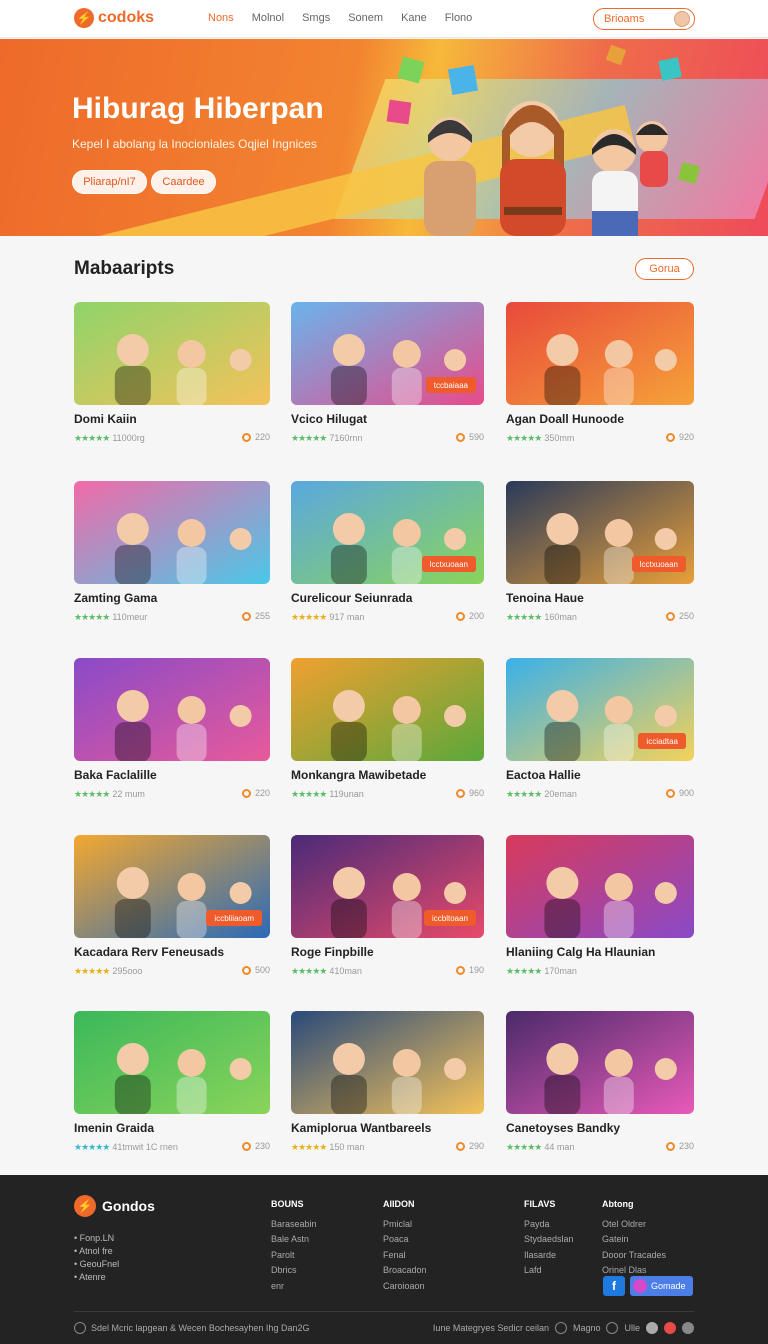 Image resolution: width=768 pixels, height=1344 pixels. Describe the element at coordinates (387, 353) in the screenshot. I see `game-thumbnail: tccbaiaaa` at that location.